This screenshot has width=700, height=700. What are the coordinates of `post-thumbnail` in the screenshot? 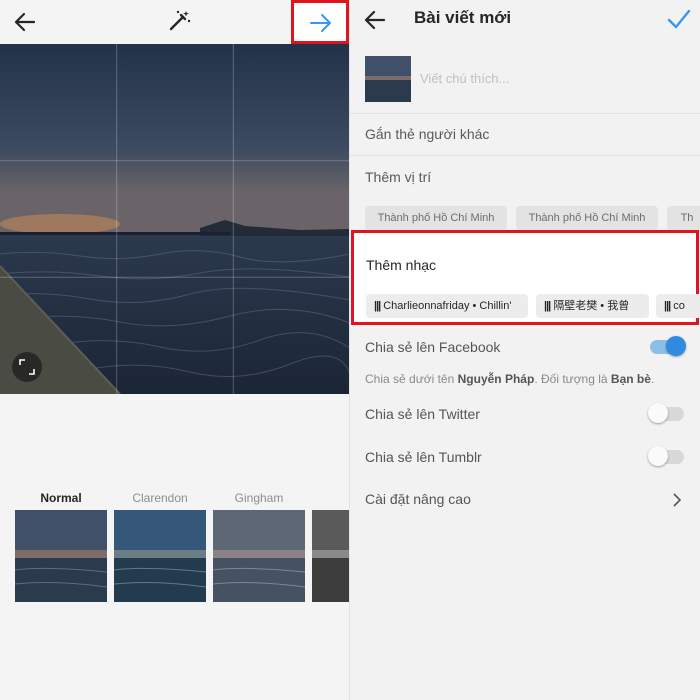 It's located at (388, 79).